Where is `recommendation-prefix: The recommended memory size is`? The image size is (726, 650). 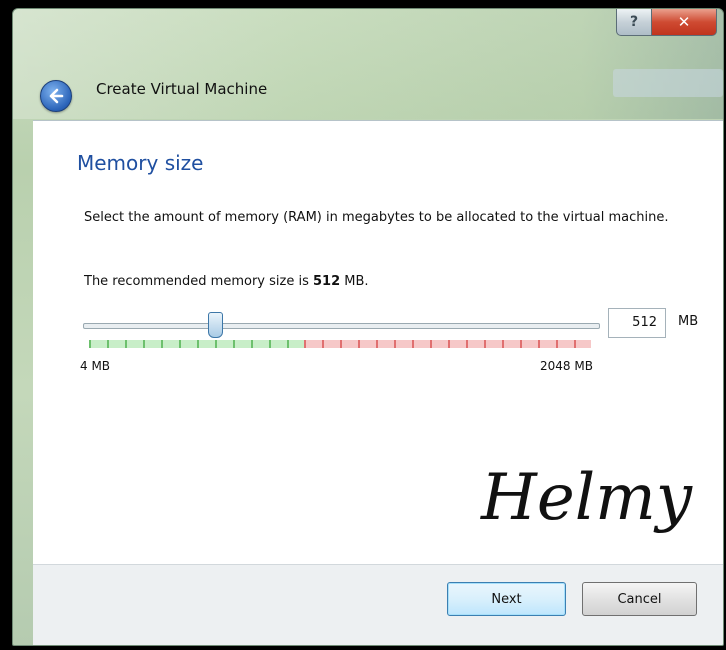 recommendation-prefix: The recommended memory size is is located at coordinates (198, 281).